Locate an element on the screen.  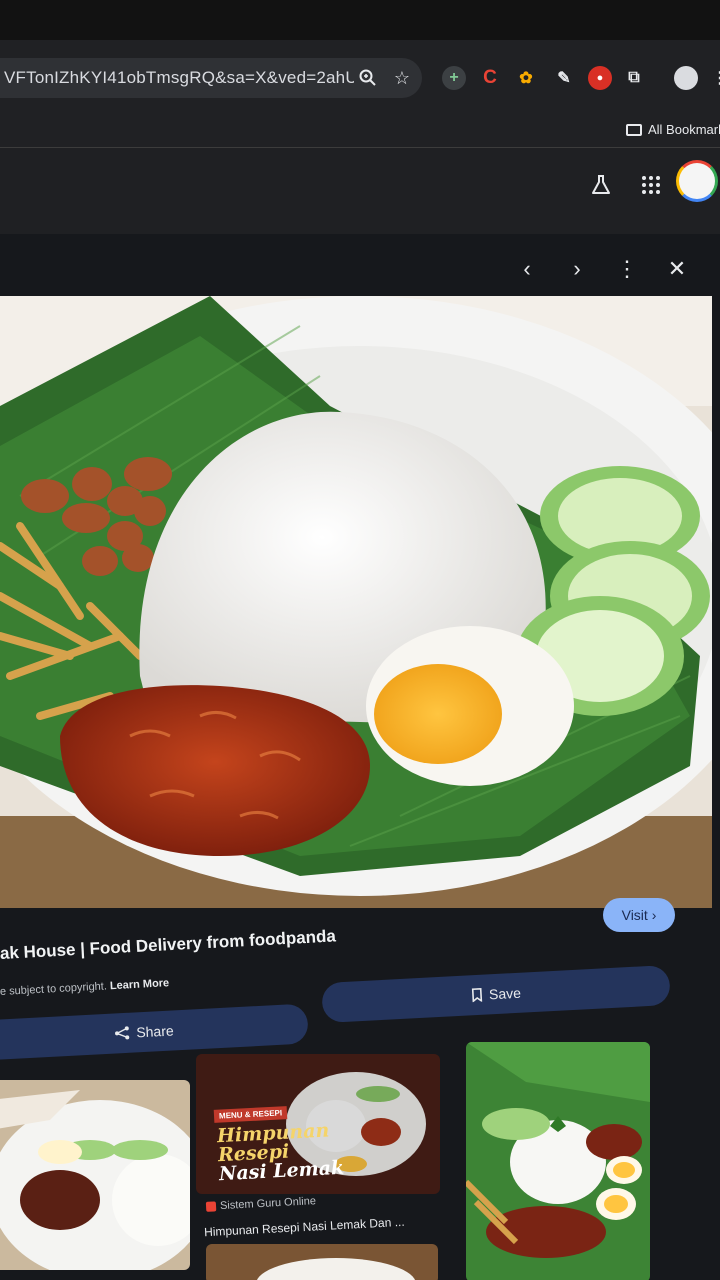
bookmark-icon is located at coordinates (477, 995).